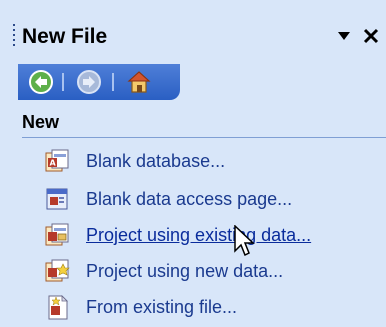  Describe the element at coordinates (57, 271) in the screenshot. I see `project-new-data-icon` at that location.